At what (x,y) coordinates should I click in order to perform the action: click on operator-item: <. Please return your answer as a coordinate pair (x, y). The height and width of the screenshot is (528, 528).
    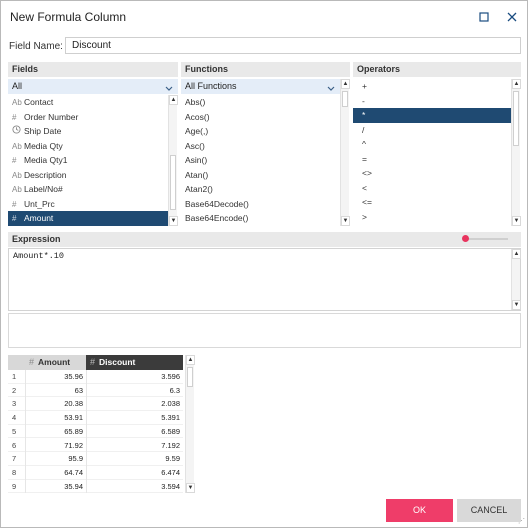
    Looking at the image, I should click on (432, 188).